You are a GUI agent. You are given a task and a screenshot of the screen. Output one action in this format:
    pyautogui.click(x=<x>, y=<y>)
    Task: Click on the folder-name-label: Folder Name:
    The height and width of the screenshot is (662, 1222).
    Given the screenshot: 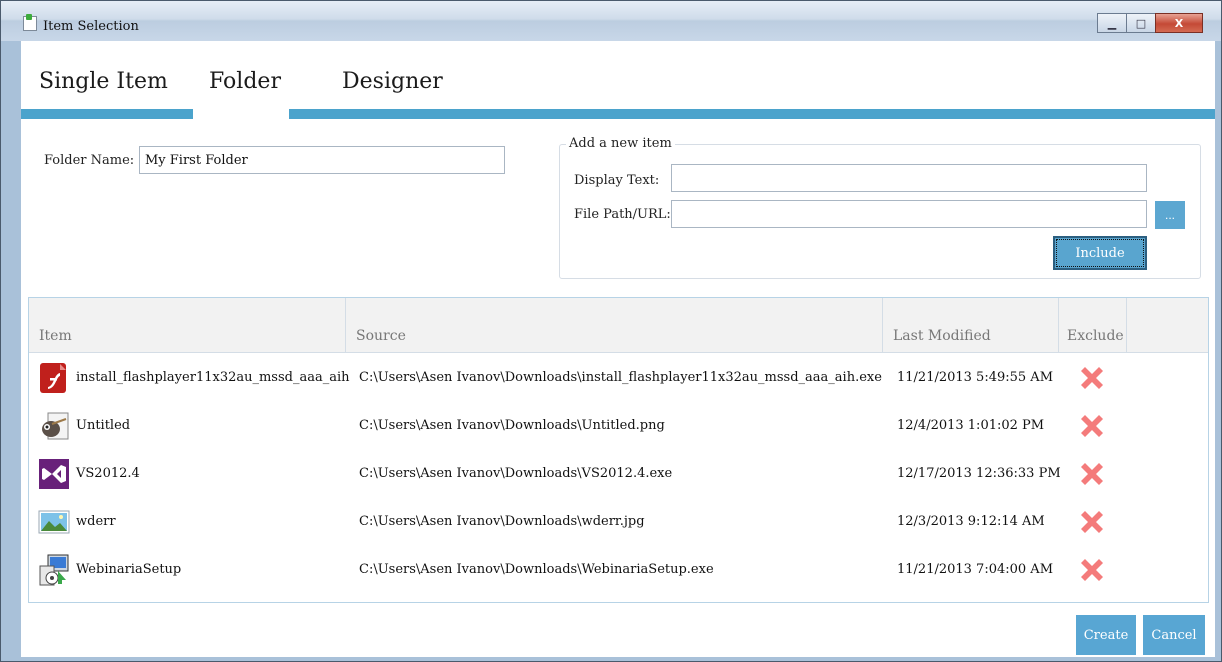 What is the action you would take?
    pyautogui.click(x=89, y=160)
    